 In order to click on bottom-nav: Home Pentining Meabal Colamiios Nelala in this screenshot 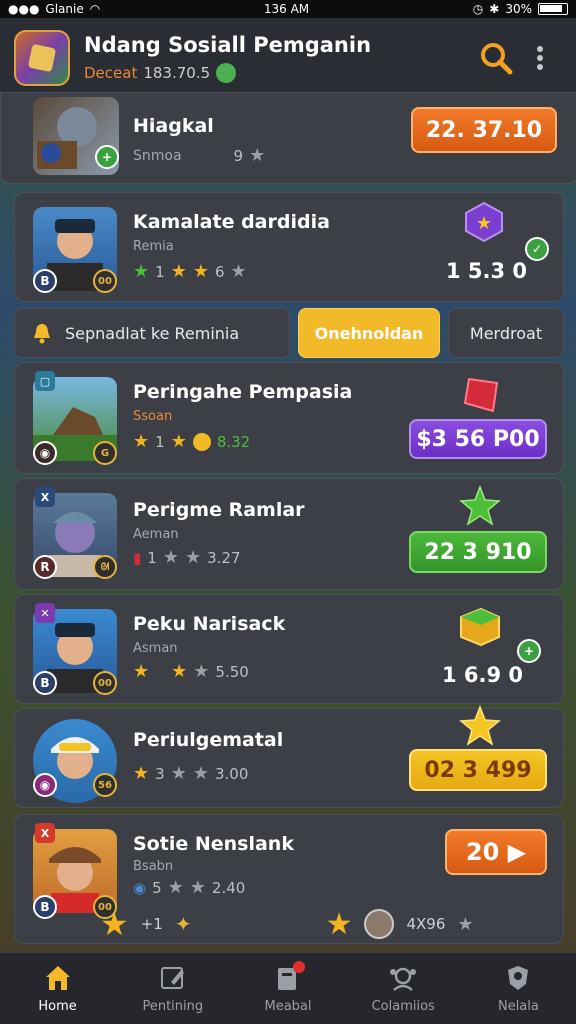, I will do `click(288, 988)`.